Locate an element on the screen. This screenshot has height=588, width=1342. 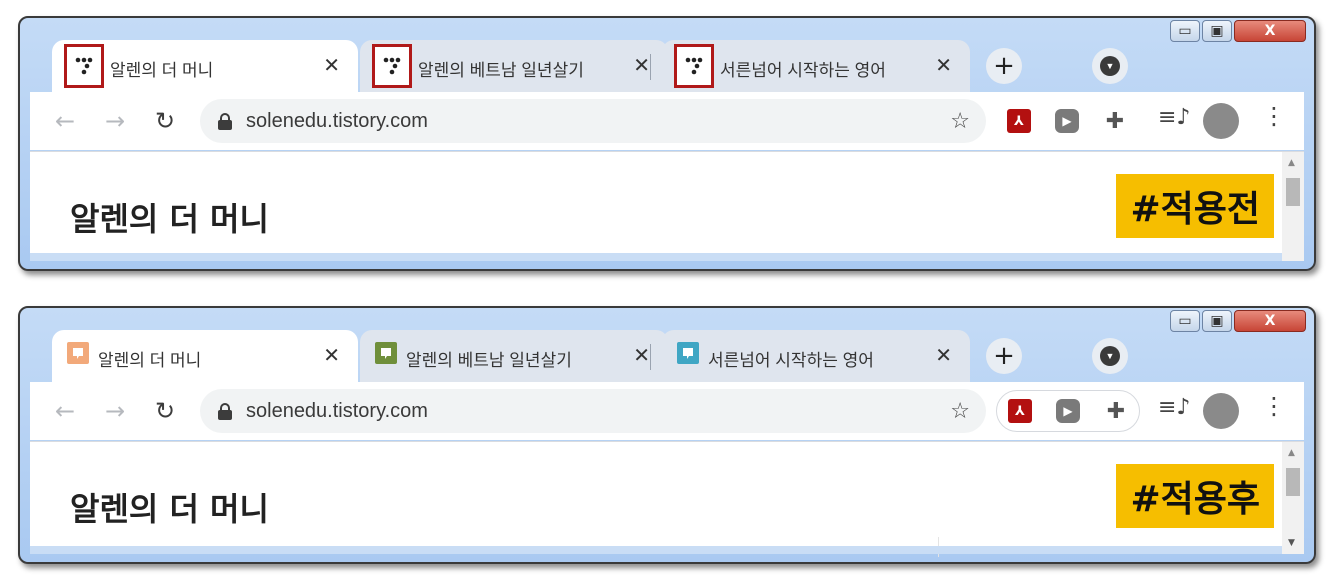
status-badge: #적용후 is located at coordinates (1195, 496).